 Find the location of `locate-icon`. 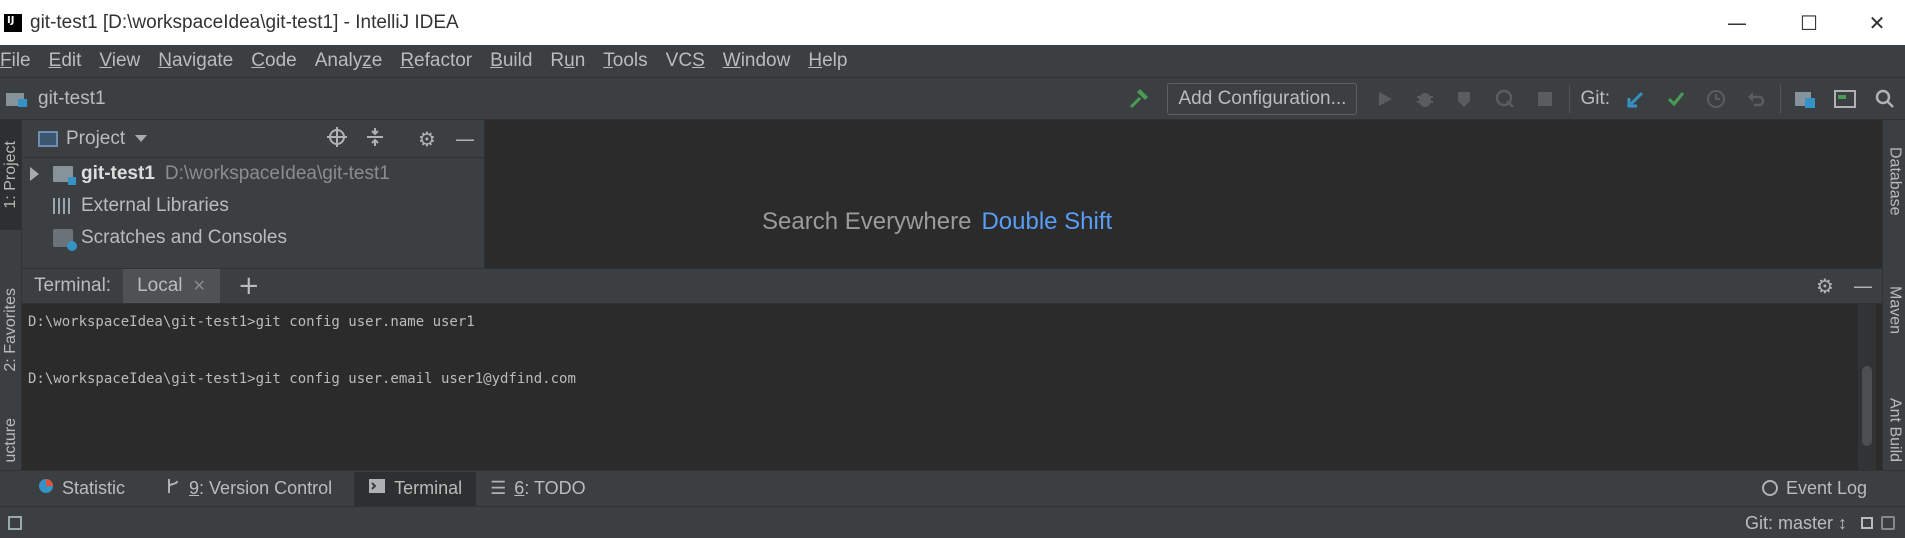

locate-icon is located at coordinates (337, 139).